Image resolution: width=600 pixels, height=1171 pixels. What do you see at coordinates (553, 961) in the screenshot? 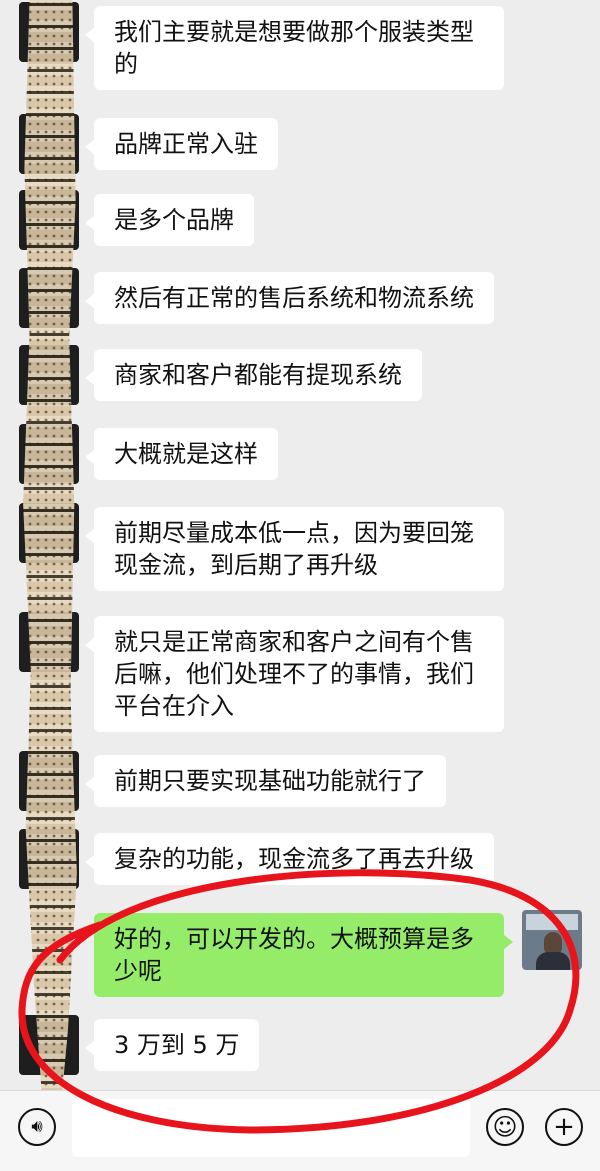
I see `avatar-body` at bounding box center [553, 961].